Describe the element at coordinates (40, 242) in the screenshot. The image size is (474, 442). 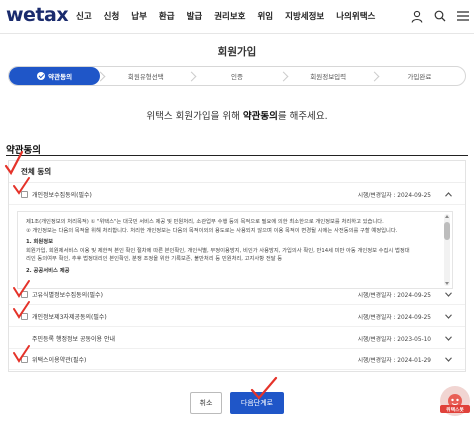
I see `terms-heading: 1. 회원정보` at that location.